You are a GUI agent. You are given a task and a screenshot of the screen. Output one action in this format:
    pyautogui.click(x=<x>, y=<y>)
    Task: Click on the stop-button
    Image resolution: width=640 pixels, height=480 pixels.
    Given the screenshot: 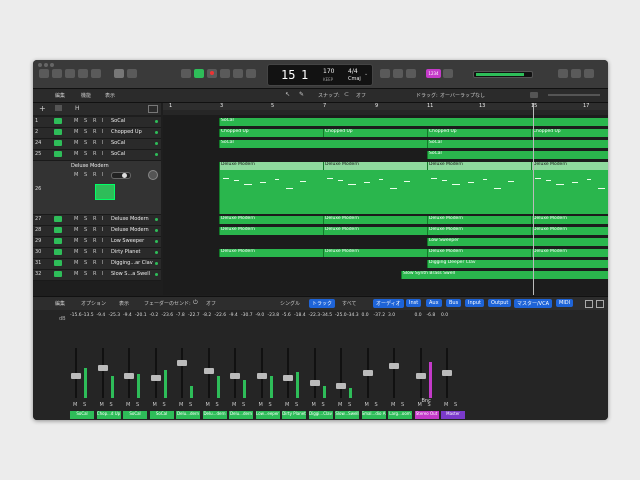 What is the action you would take?
    pyautogui.click(x=186, y=73)
    